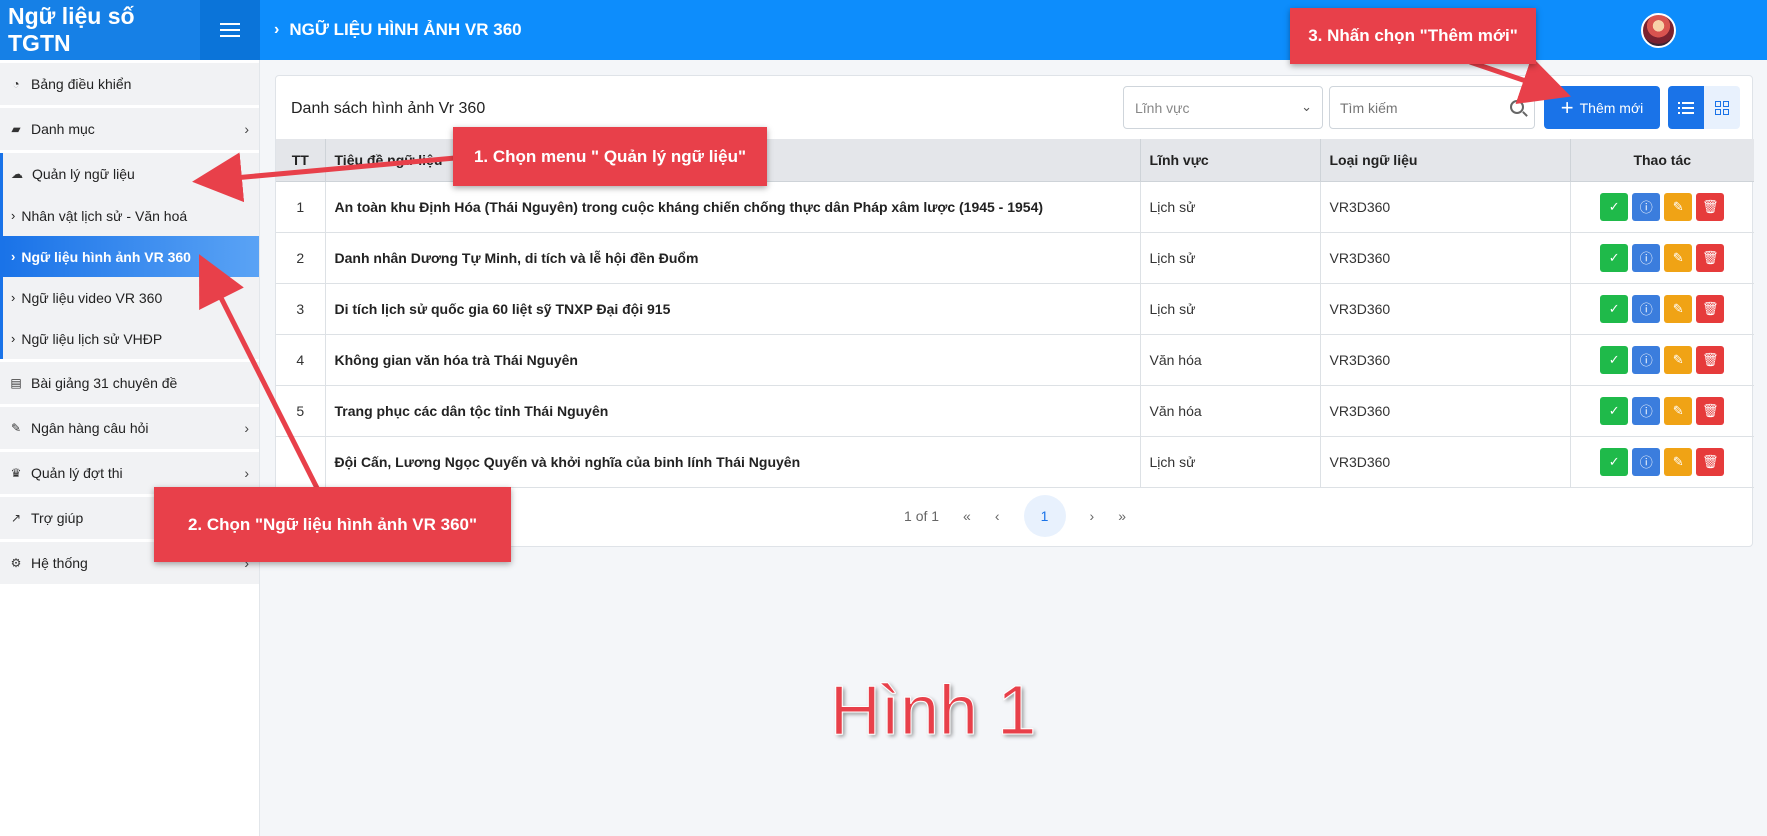  What do you see at coordinates (59, 563) in the screenshot?
I see `sidebar-item-label: Hệ thống` at bounding box center [59, 563].